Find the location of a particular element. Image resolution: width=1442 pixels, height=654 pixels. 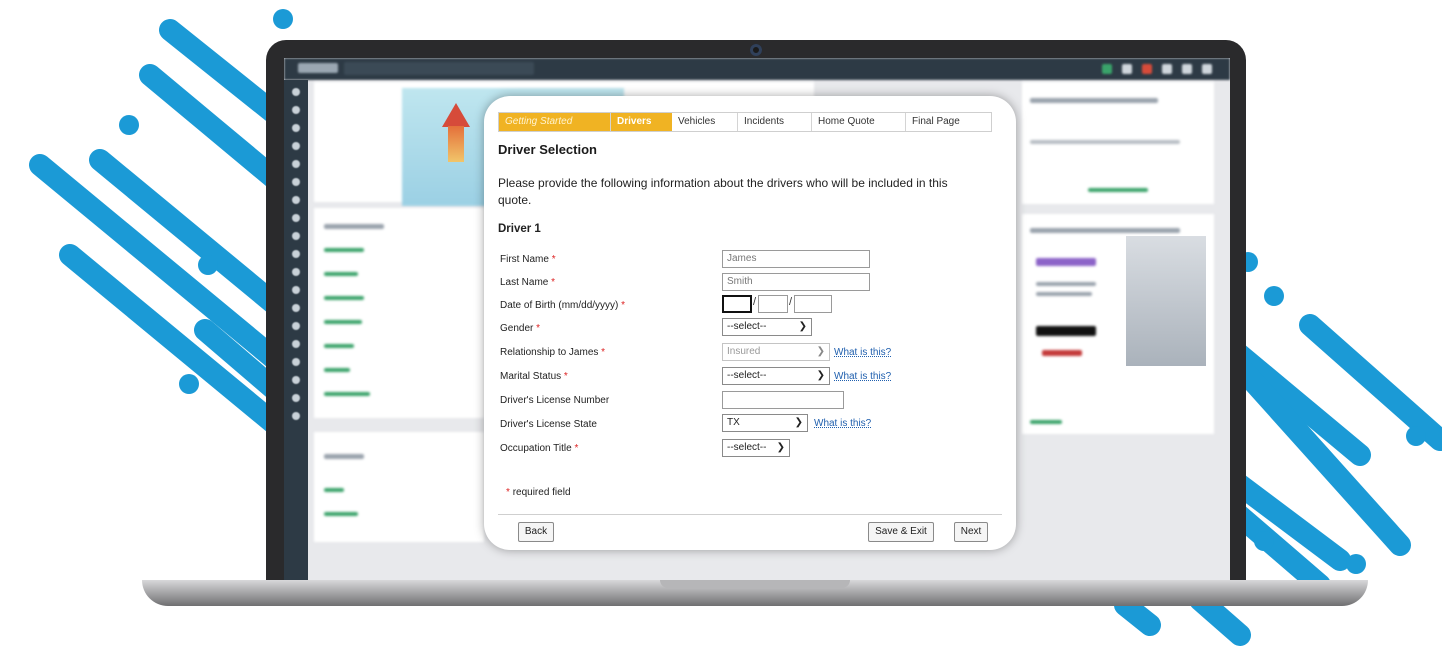

gender-select: --select-- ❯ is located at coordinates (767, 327).